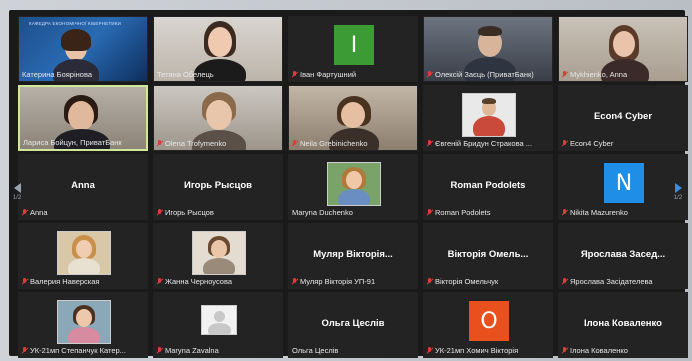  Describe the element at coordinates (218, 350) in the screenshot. I see `participant-name: Maryna Zavalna` at that location.